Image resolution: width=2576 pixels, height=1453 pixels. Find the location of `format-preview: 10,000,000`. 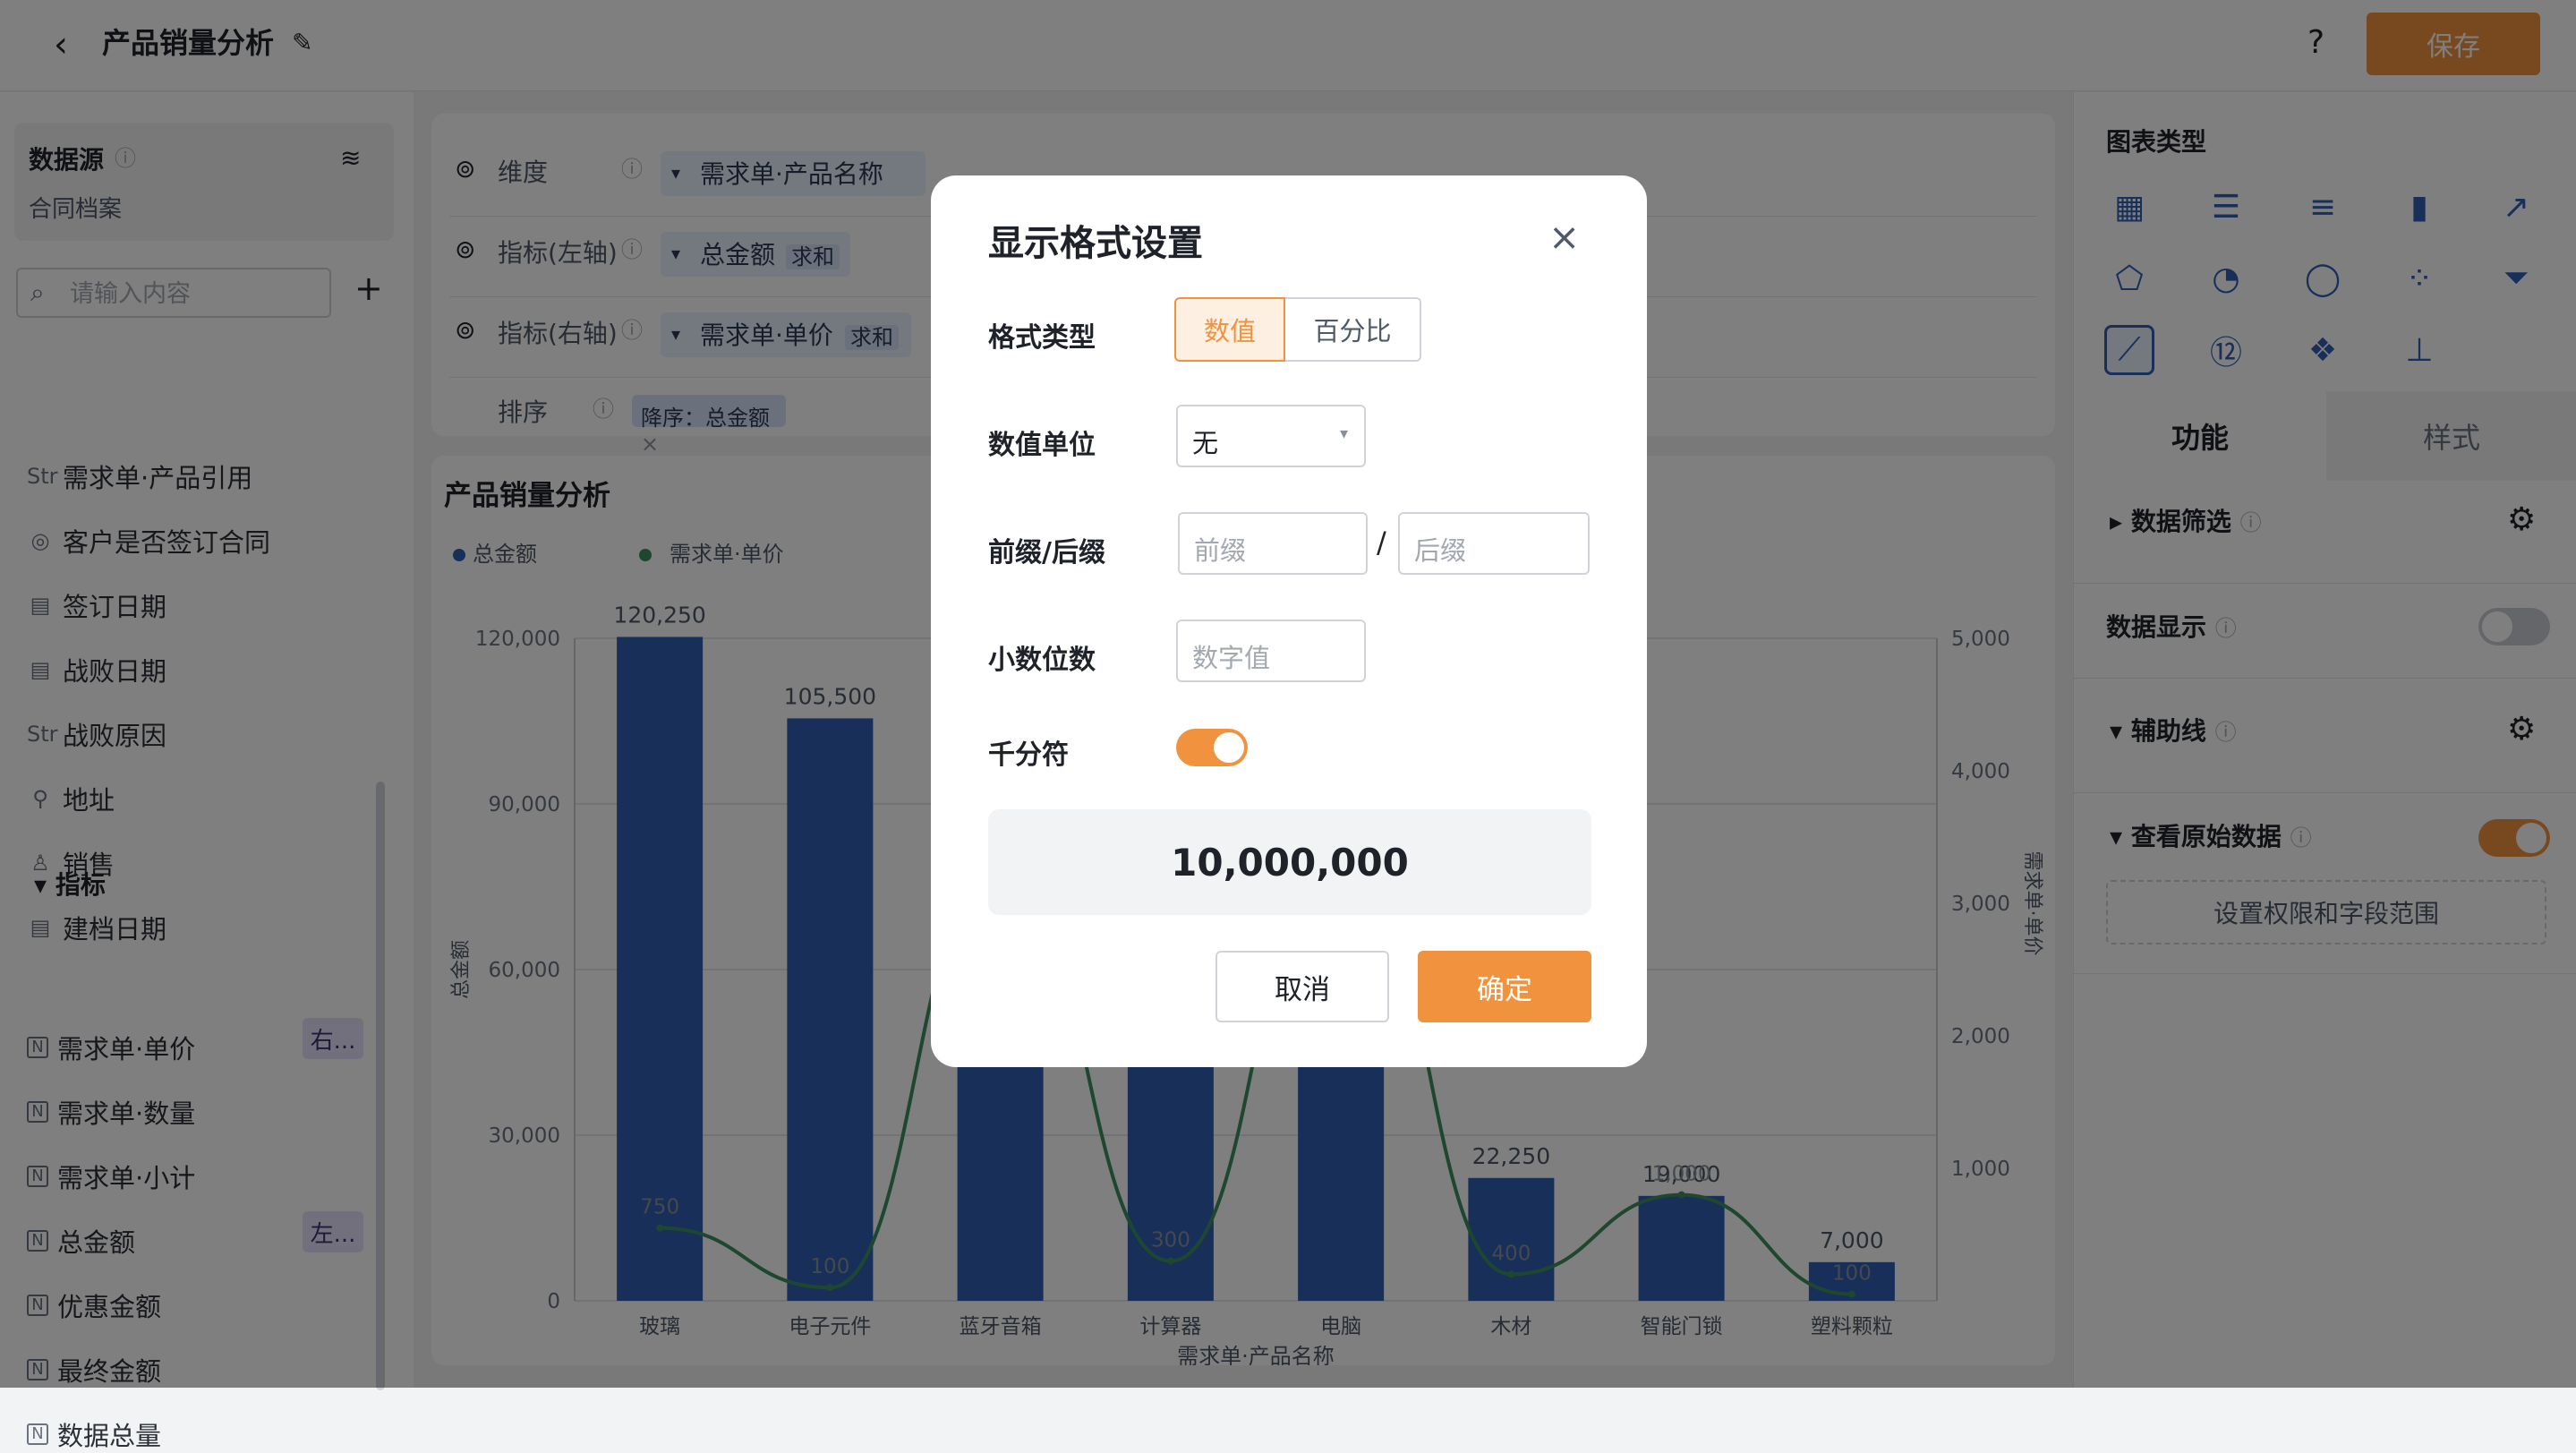

format-preview: 10,000,000 is located at coordinates (1289, 862).